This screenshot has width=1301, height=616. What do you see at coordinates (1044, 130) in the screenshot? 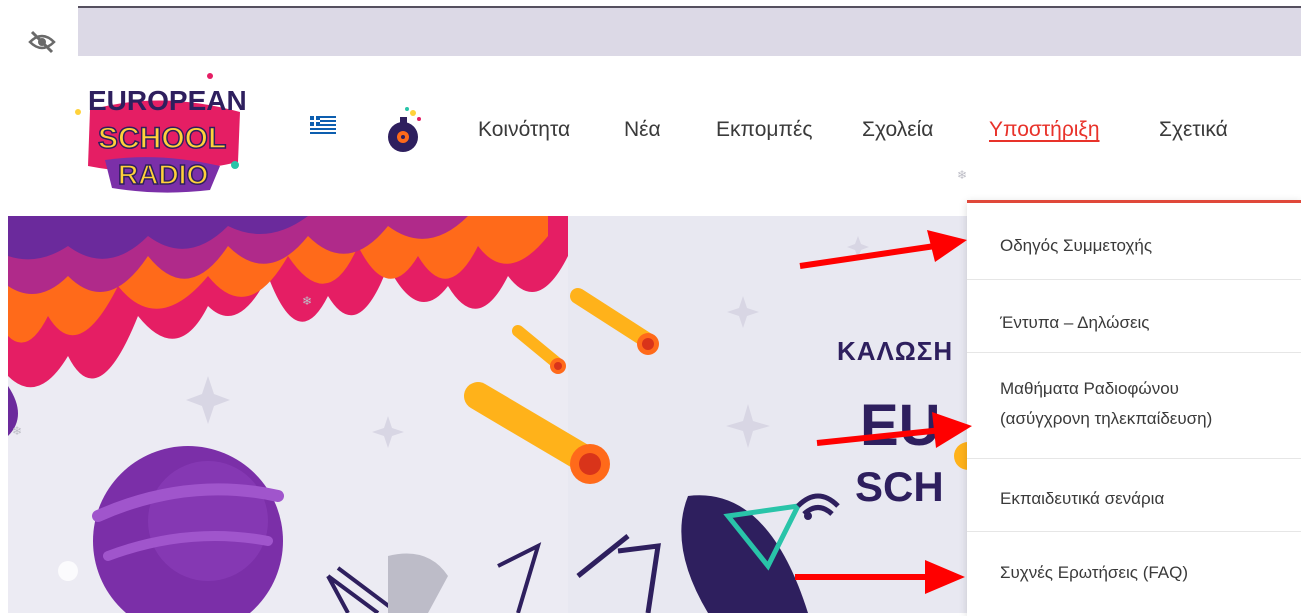
I see `nav-item-support: Υποστήριξη` at bounding box center [1044, 130].